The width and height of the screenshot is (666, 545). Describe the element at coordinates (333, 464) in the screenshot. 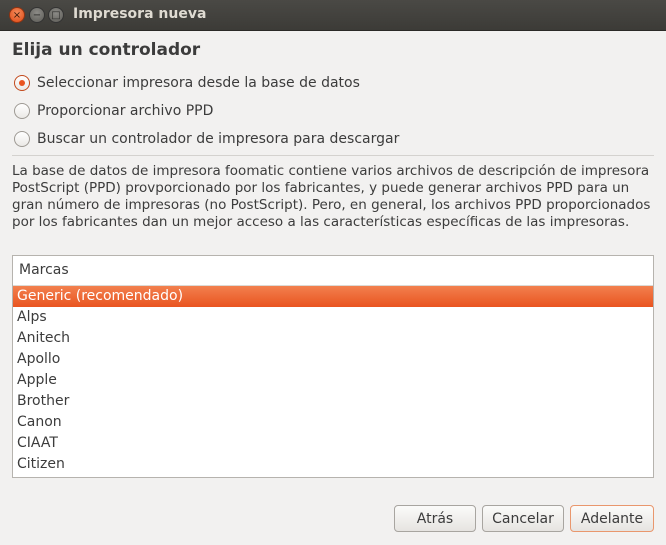

I see `list-item-citizen: Citizen` at that location.